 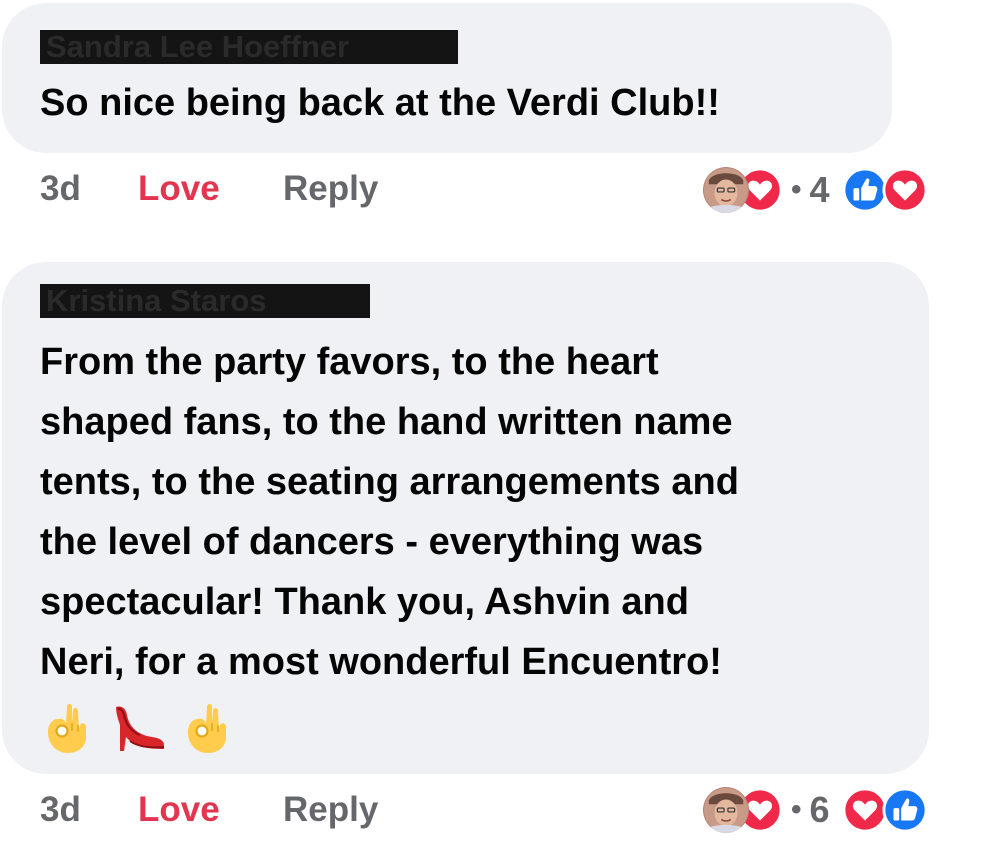 What do you see at coordinates (205, 301) in the screenshot?
I see `comment-author-redacted: Kristina Staros` at bounding box center [205, 301].